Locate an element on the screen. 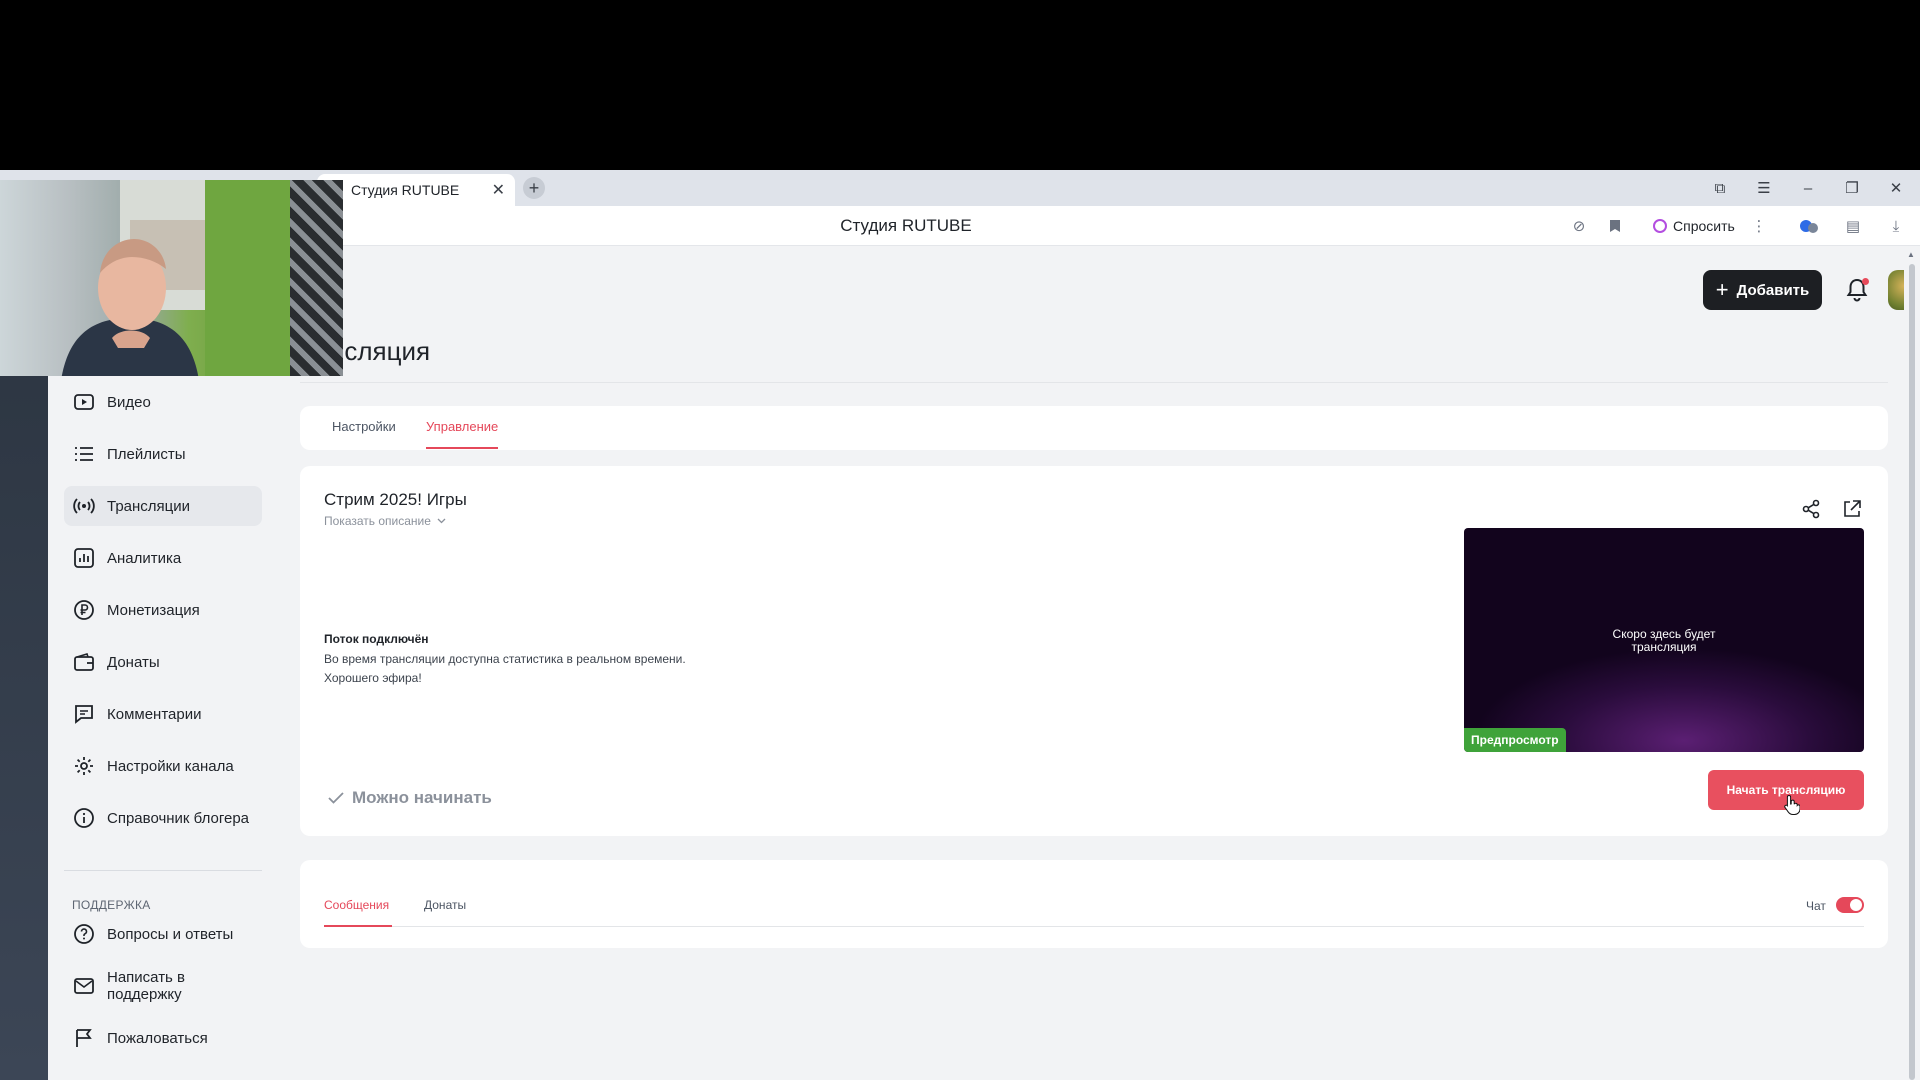 The image size is (1920, 1080). bookmark-icon is located at coordinates (1615, 226).